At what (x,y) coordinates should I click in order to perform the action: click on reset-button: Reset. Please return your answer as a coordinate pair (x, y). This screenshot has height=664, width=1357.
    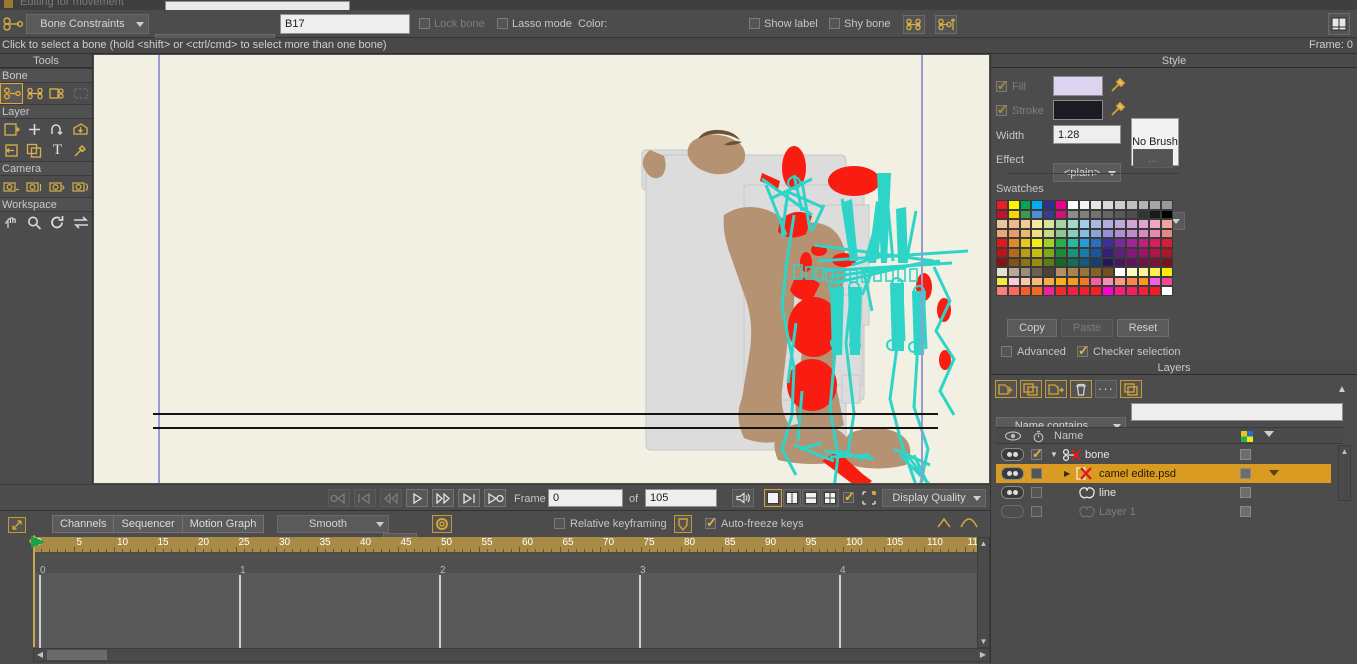
    Looking at the image, I should click on (1143, 328).